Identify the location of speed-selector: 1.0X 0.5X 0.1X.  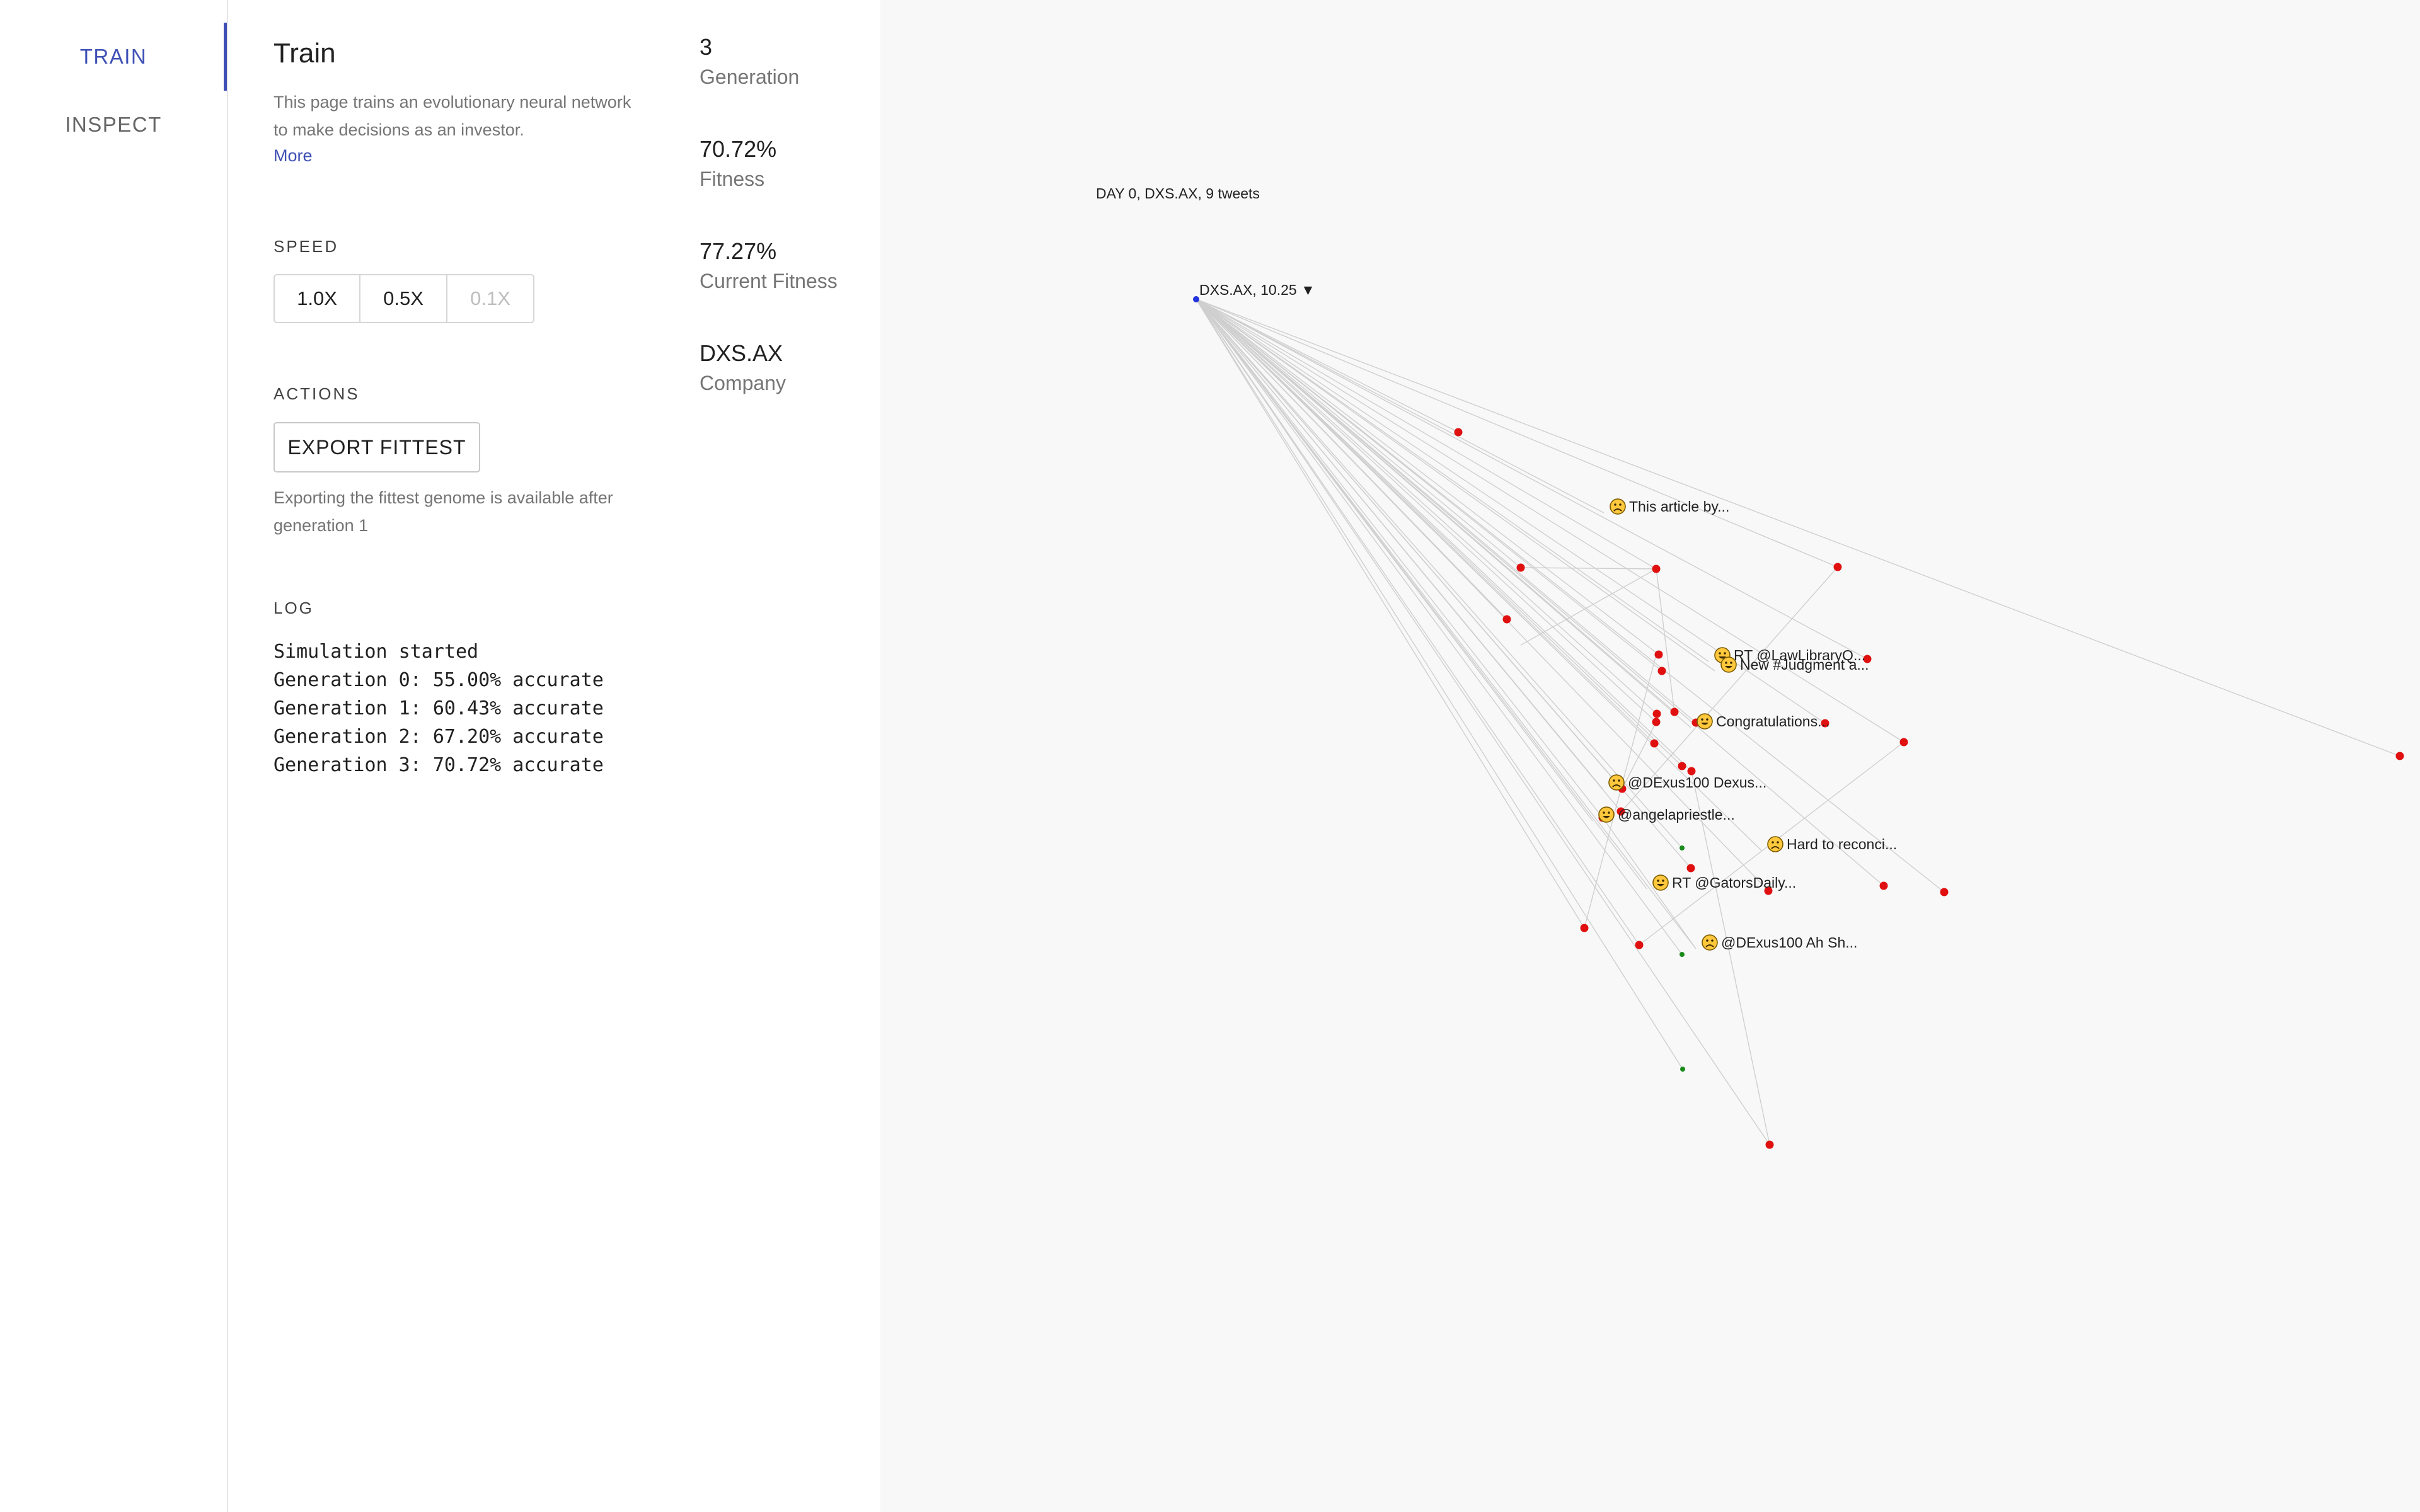
(404, 300).